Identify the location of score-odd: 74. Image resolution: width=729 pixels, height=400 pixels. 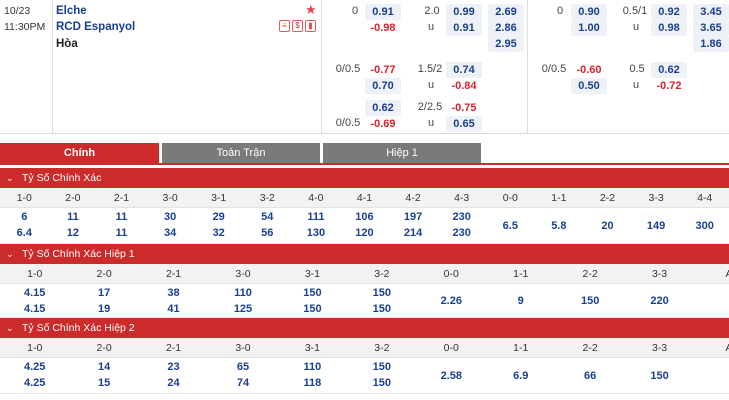
(242, 383).